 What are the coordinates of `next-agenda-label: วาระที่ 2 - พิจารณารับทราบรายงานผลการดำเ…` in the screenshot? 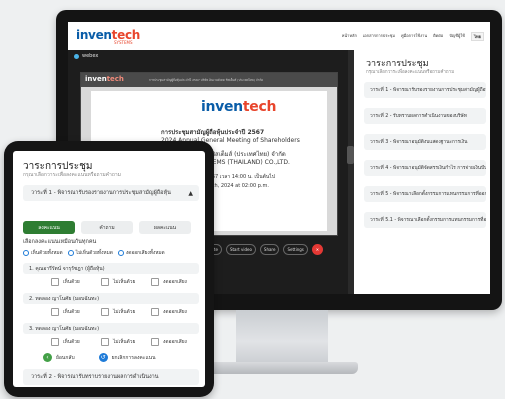 It's located at (95, 377).